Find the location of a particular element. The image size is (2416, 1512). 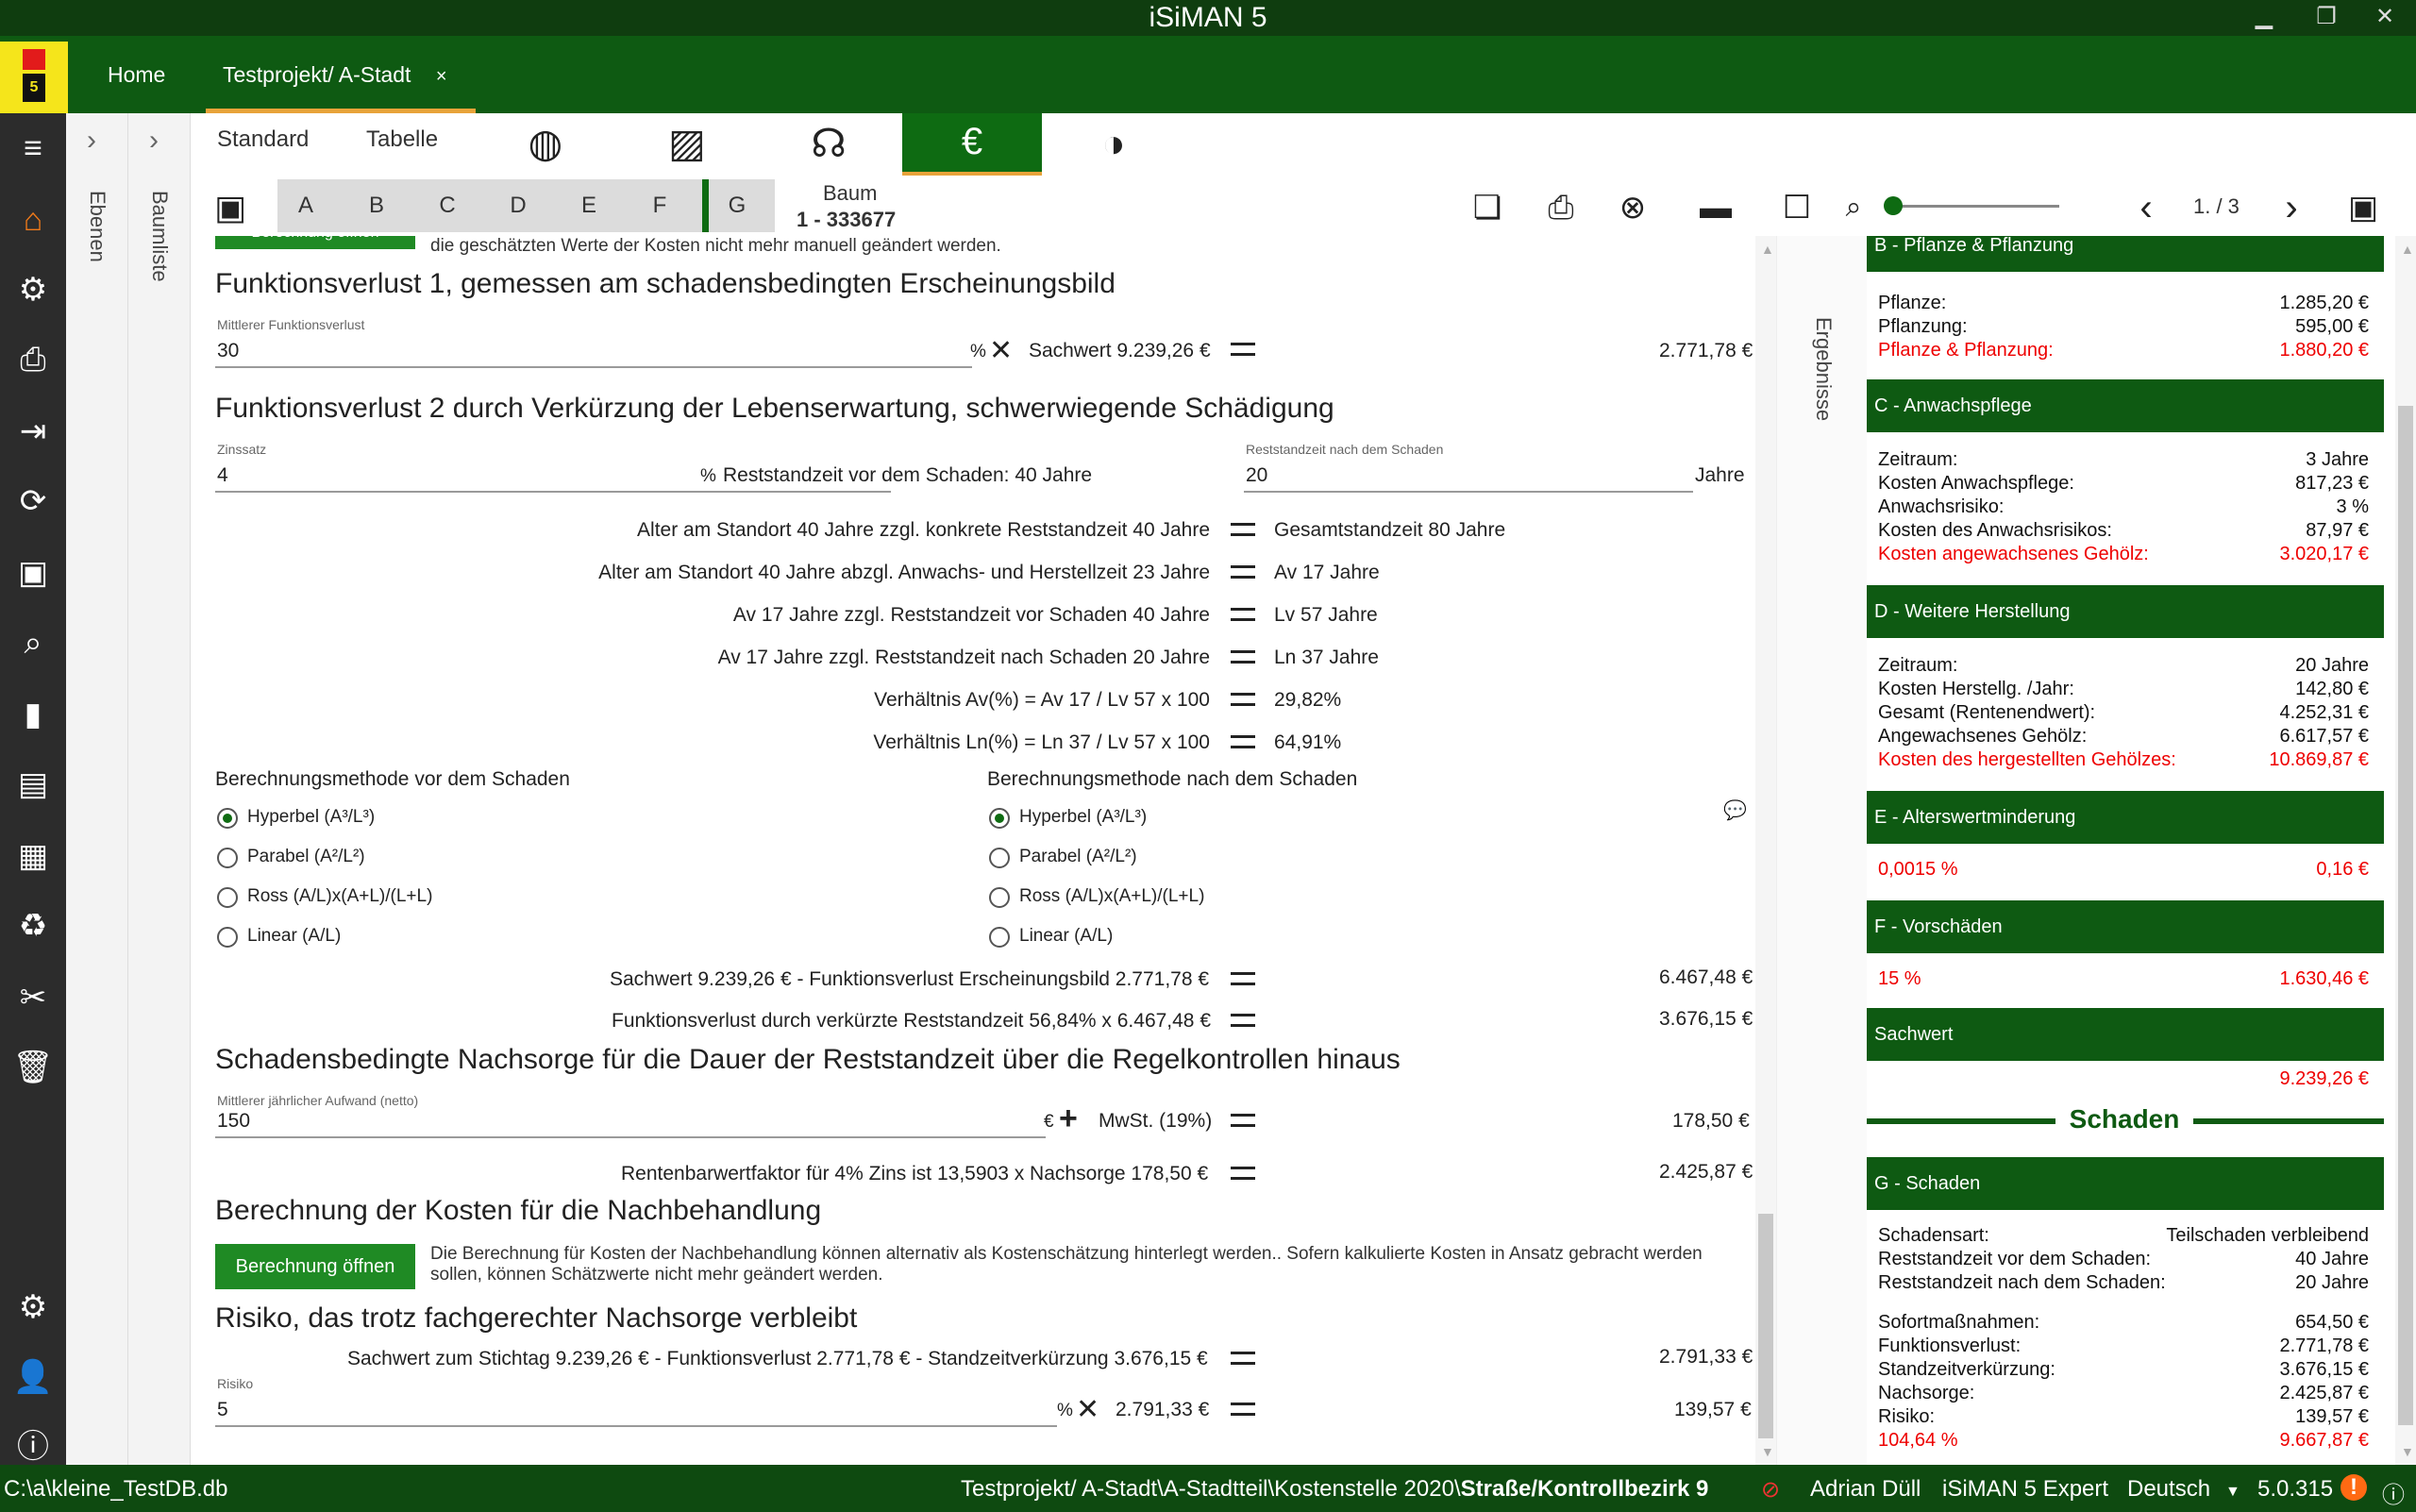

tab-home: Home is located at coordinates (136, 74).